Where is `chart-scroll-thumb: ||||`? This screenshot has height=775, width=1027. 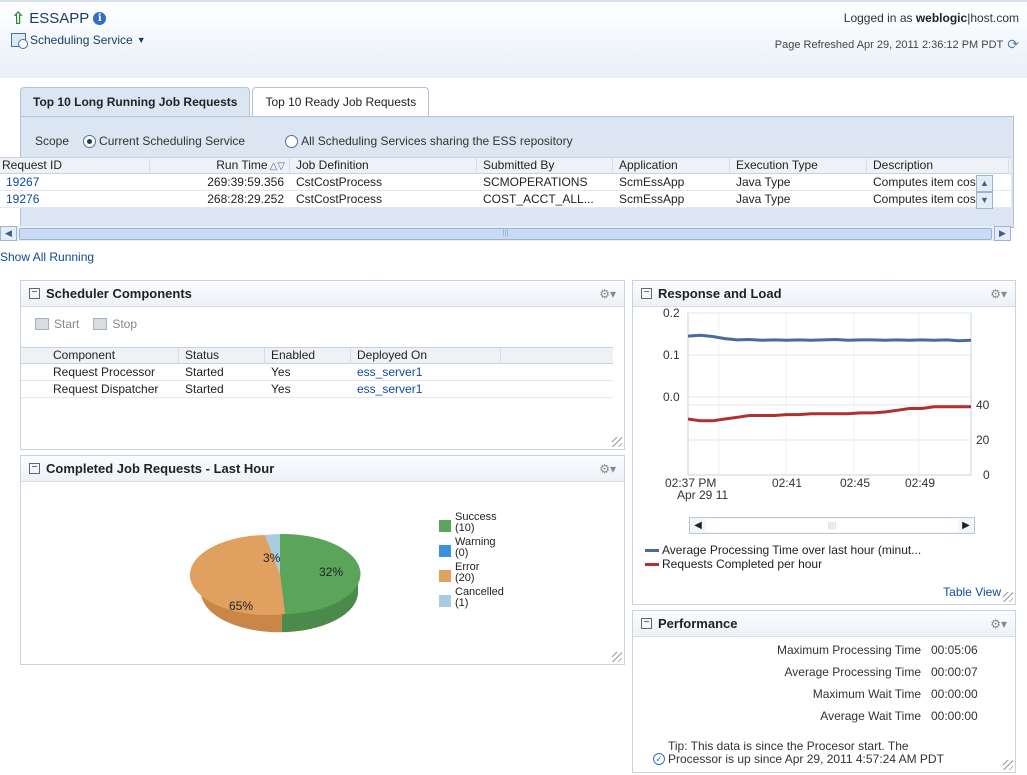
chart-scroll-thumb: |||| is located at coordinates (832, 525).